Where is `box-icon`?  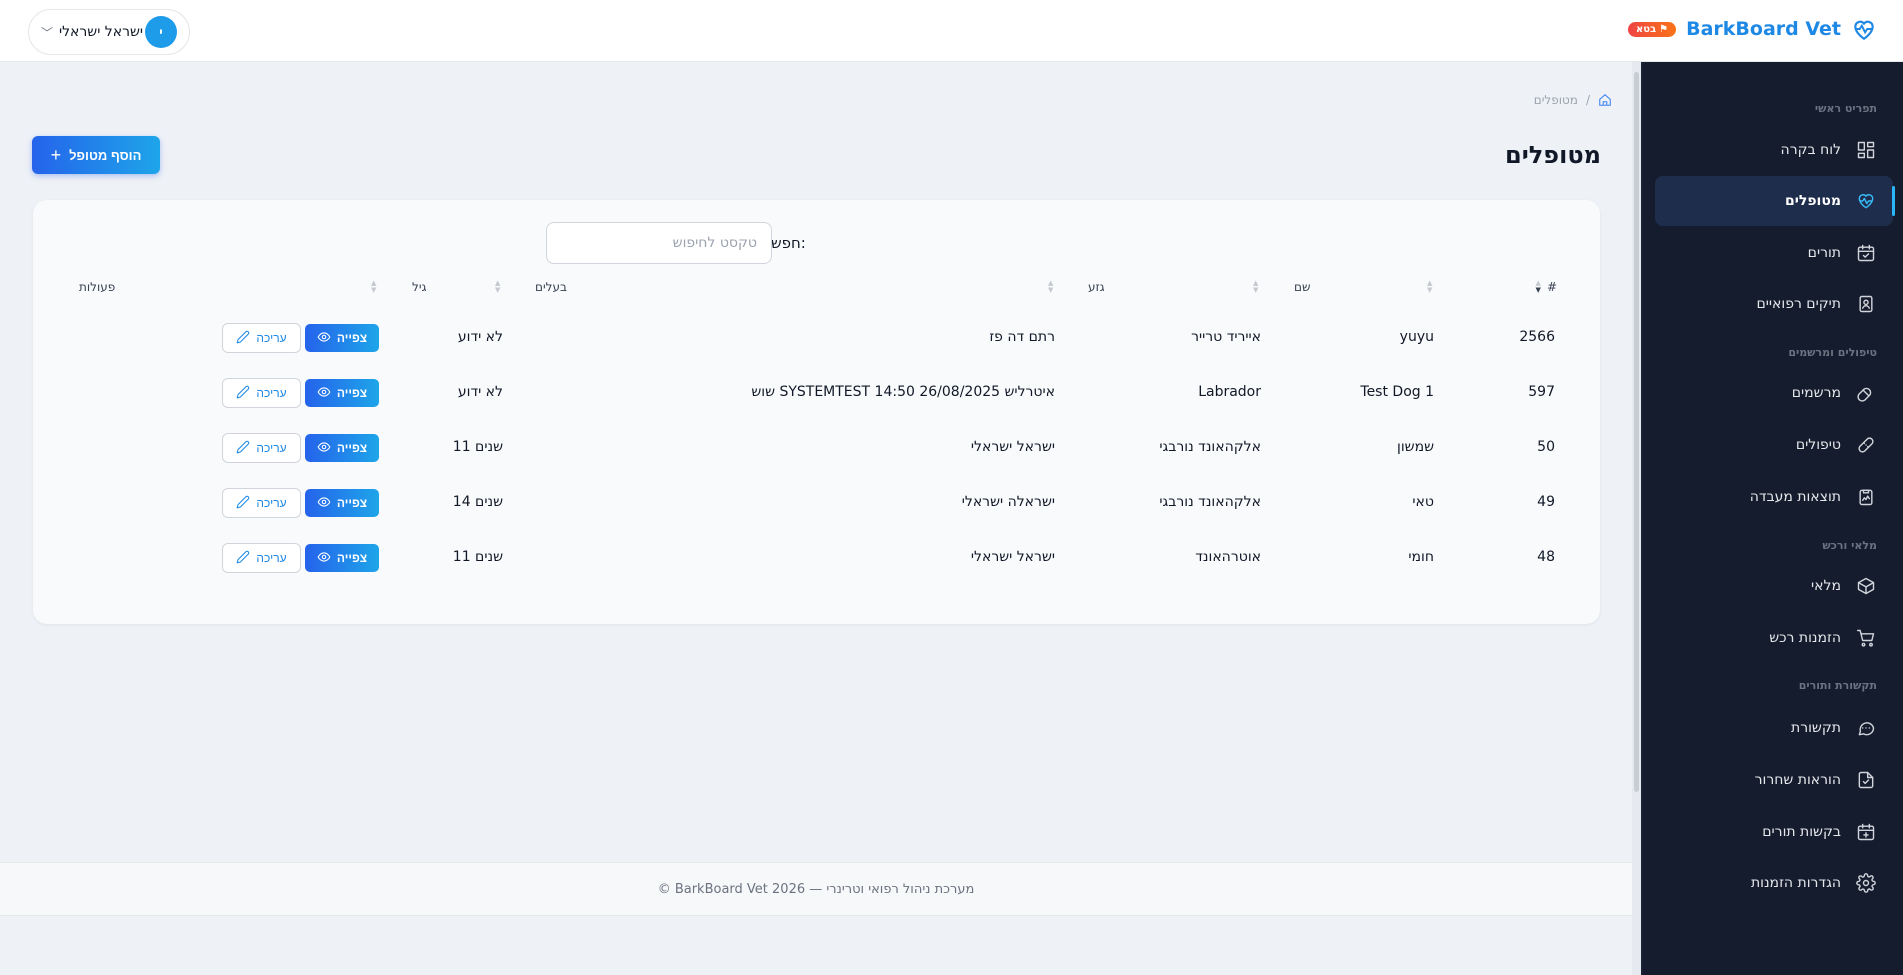
box-icon is located at coordinates (1866, 586).